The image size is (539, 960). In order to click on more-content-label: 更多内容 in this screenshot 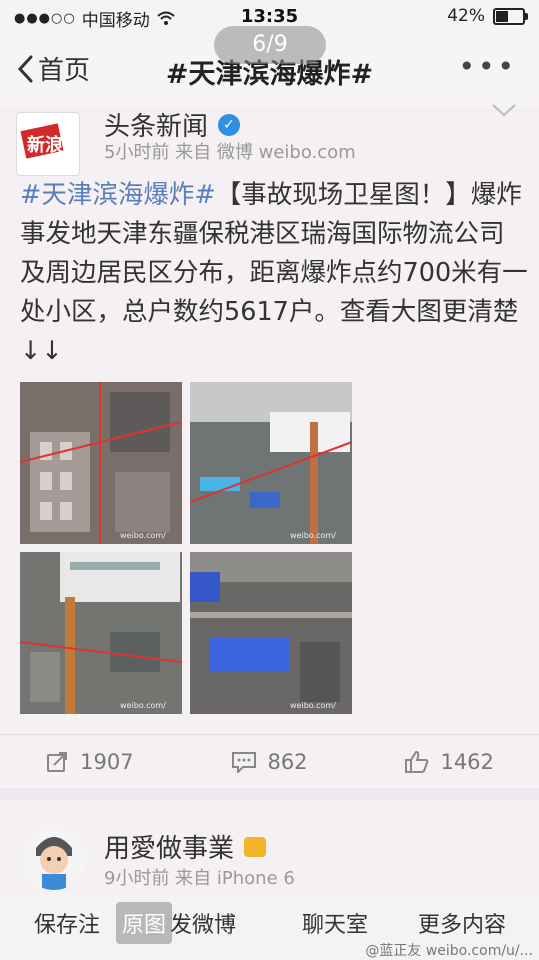, I will do `click(462, 925)`.